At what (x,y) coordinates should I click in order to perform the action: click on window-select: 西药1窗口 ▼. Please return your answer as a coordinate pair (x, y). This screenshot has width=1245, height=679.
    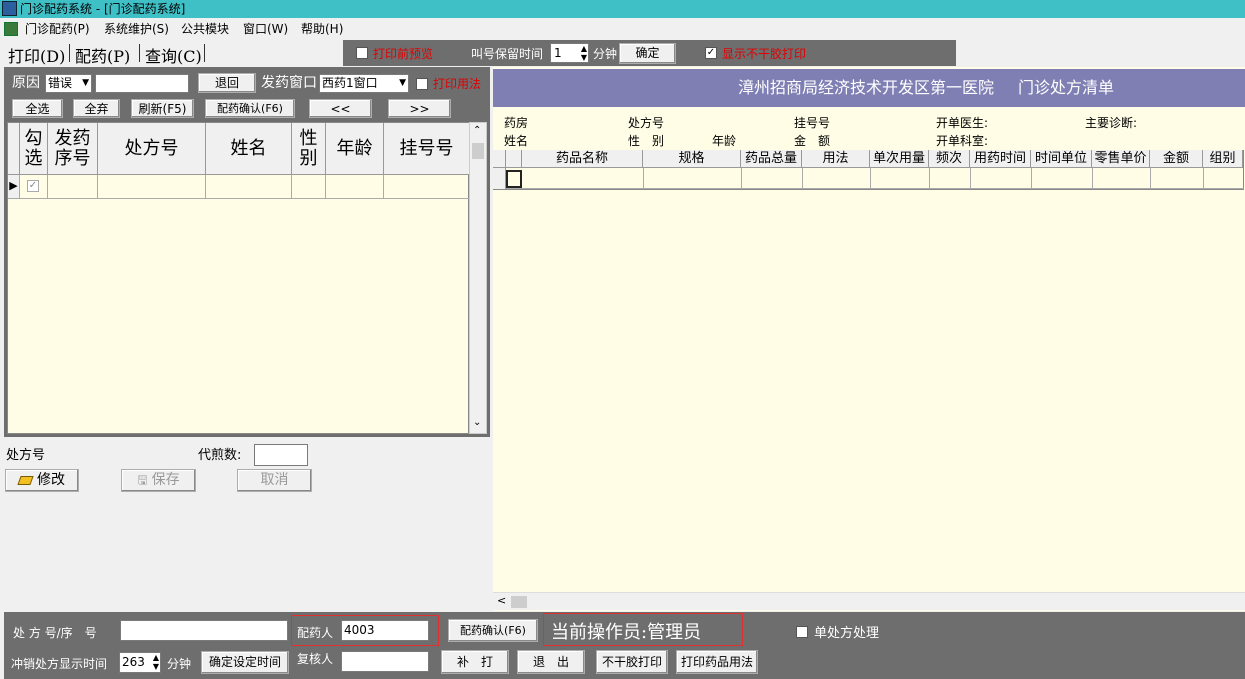
    Looking at the image, I should click on (364, 83).